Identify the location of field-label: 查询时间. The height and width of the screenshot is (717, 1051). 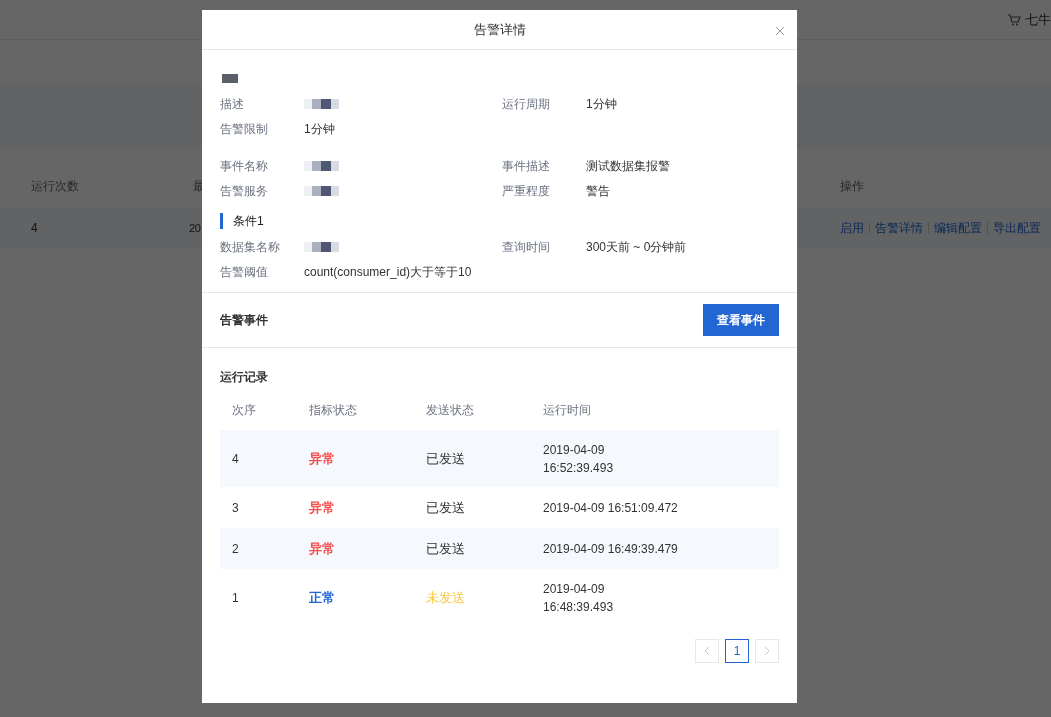
(526, 247).